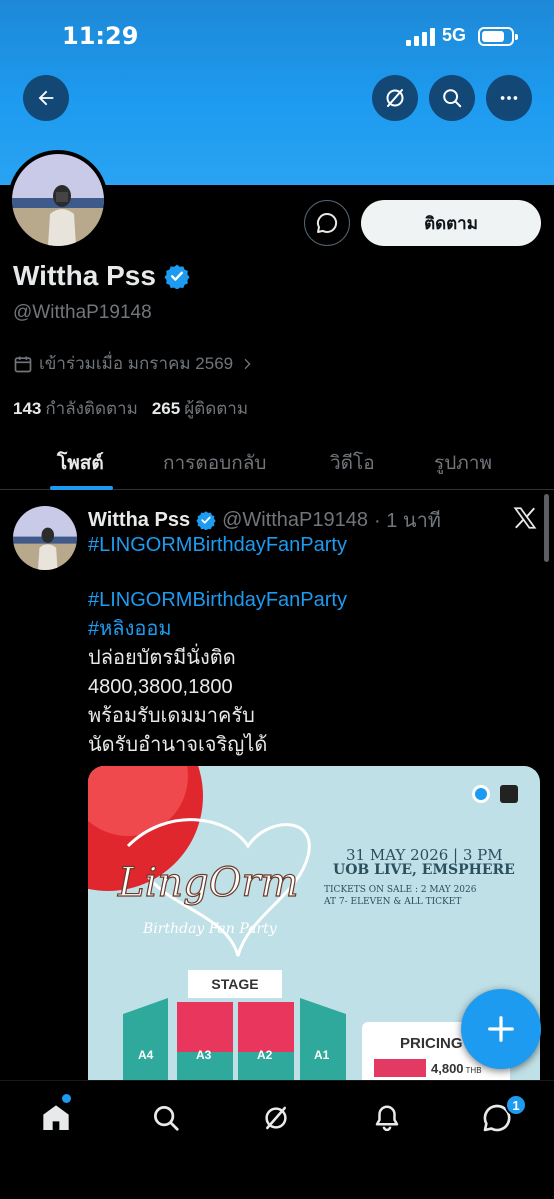 The width and height of the screenshot is (554, 1199). I want to click on x-logo-icon, so click(525, 518).